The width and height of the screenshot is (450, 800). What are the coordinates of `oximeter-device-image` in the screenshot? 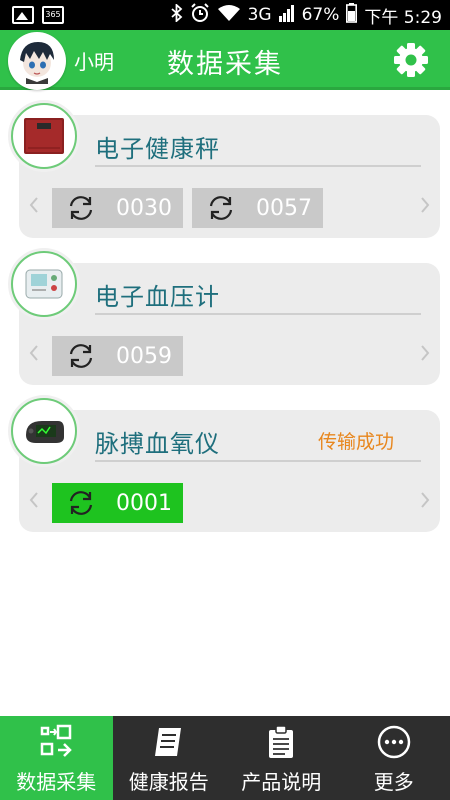 It's located at (44, 431).